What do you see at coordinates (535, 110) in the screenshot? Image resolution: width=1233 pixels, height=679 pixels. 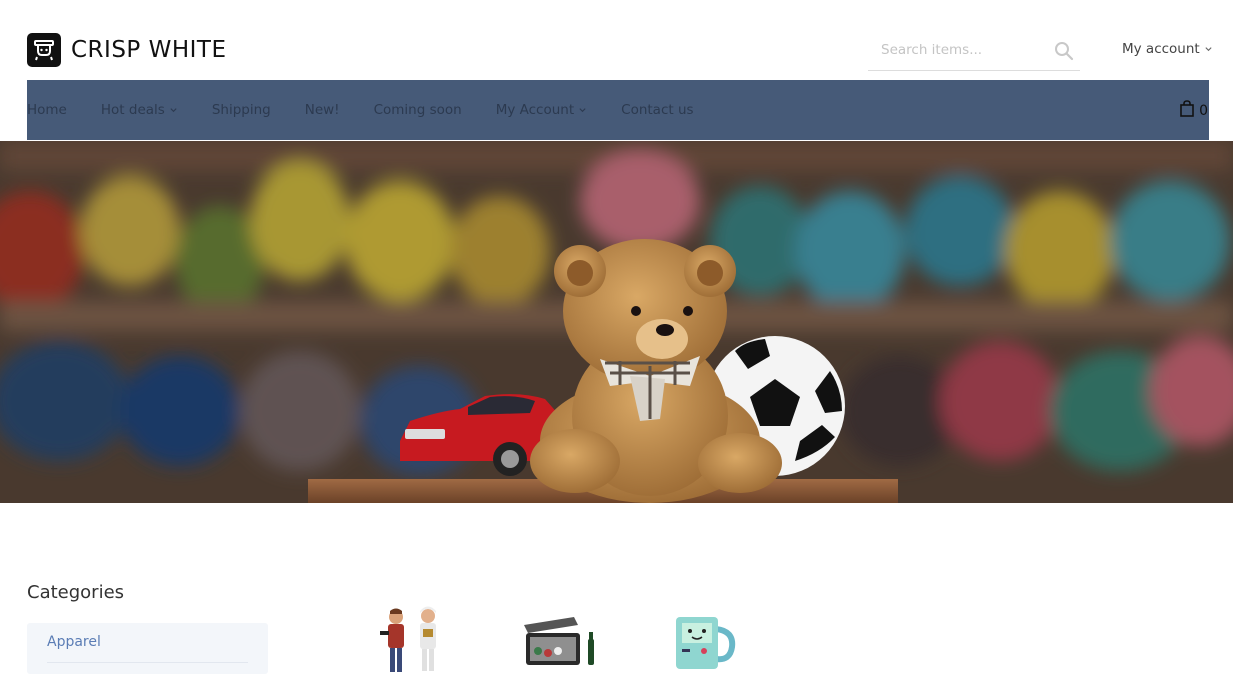 I see `nav-item-label: My Account` at bounding box center [535, 110].